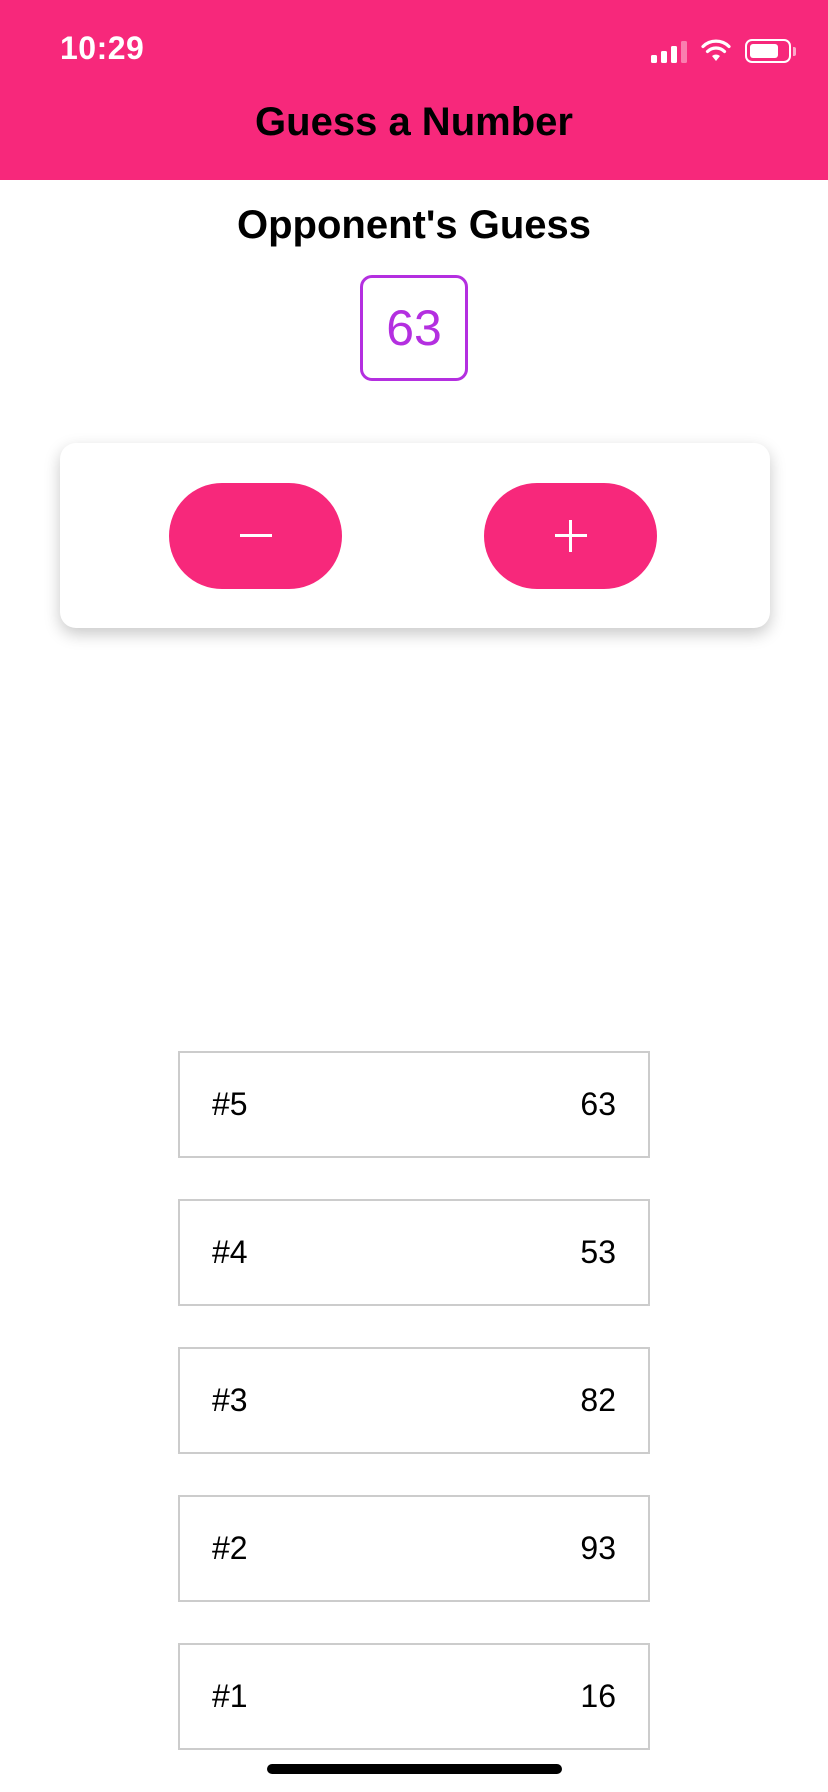  Describe the element at coordinates (102, 48) in the screenshot. I see `status-time: 10:29` at that location.